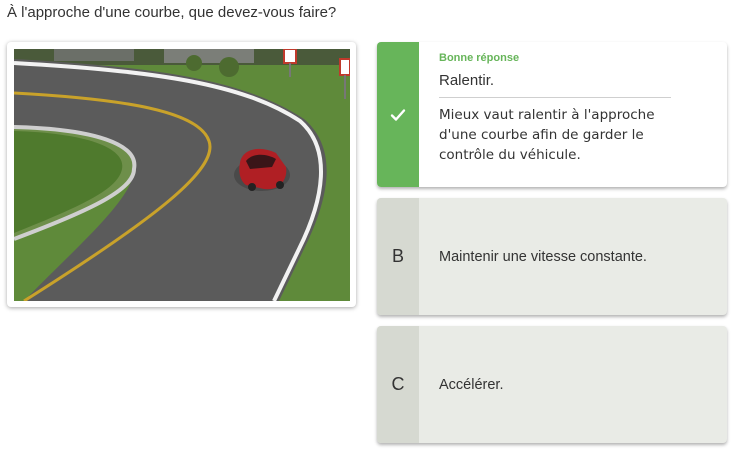  What do you see at coordinates (552, 384) in the screenshot?
I see `answer-option-c: C Accélérer.` at bounding box center [552, 384].